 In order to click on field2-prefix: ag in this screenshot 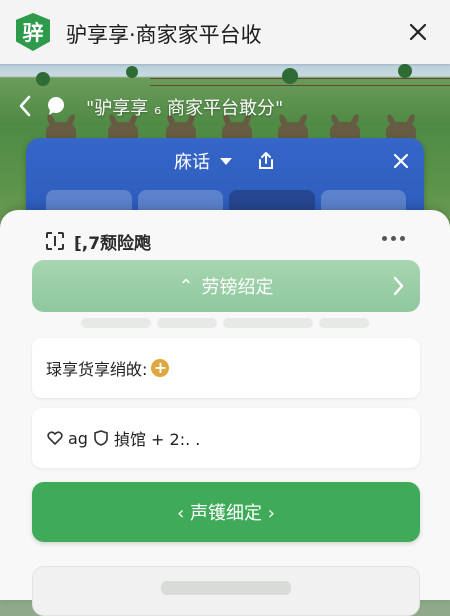, I will do `click(78, 438)`.